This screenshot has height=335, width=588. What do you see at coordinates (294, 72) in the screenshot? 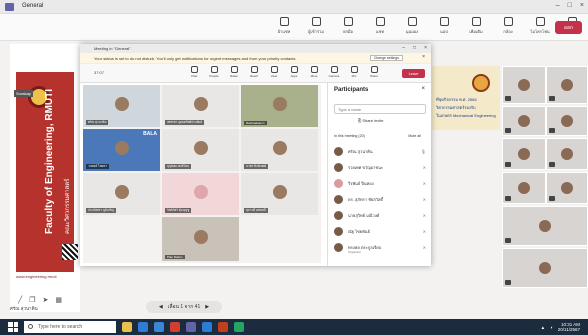
I see `tool-apps: Apps` at bounding box center [294, 72].